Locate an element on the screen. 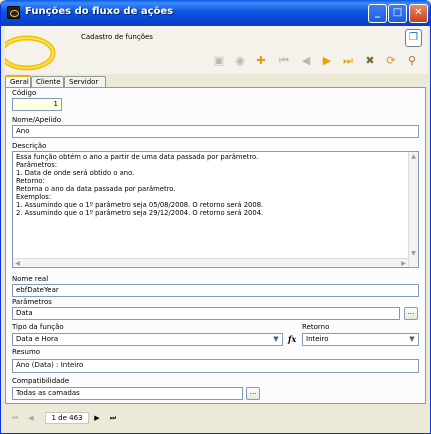 This screenshot has width=431, height=434. descricao-label: Descrição is located at coordinates (29, 146).